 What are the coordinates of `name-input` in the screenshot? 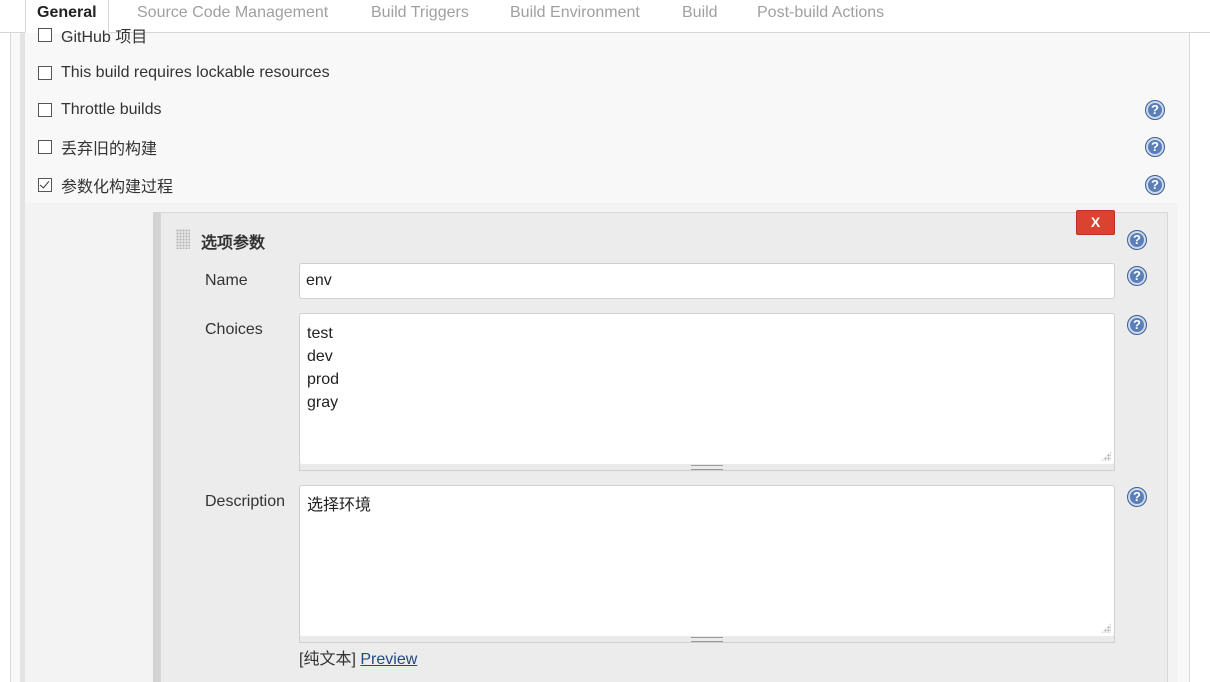 It's located at (707, 281).